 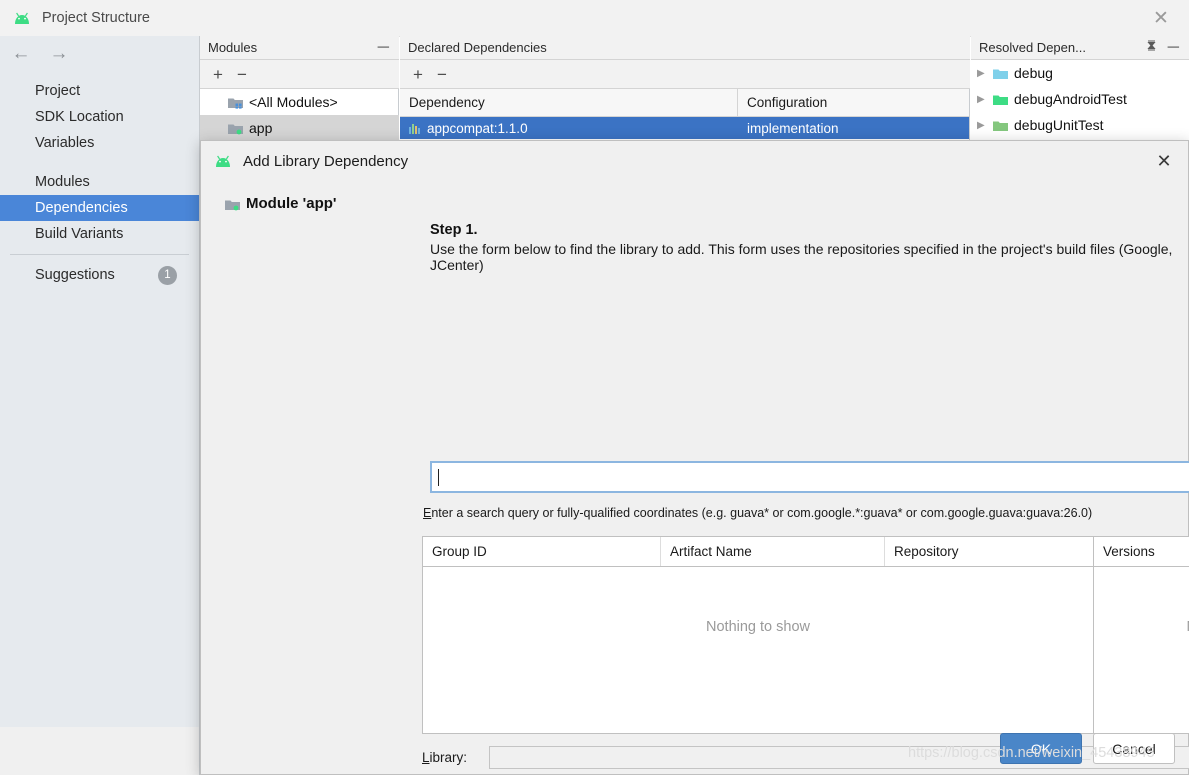 I want to click on versions-table: Versions Nothing to show, so click(x=1141, y=635).